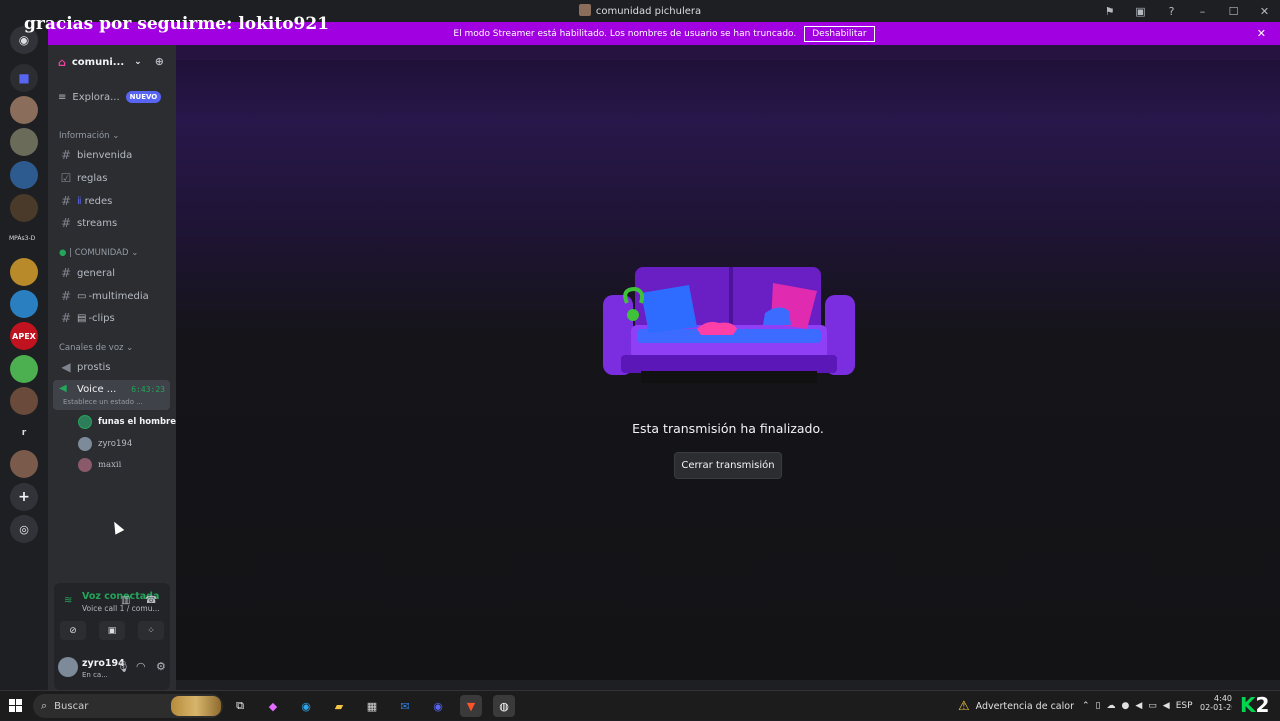 The height and width of the screenshot is (721, 1280). I want to click on headphones-icon: ◠, so click(141, 666).